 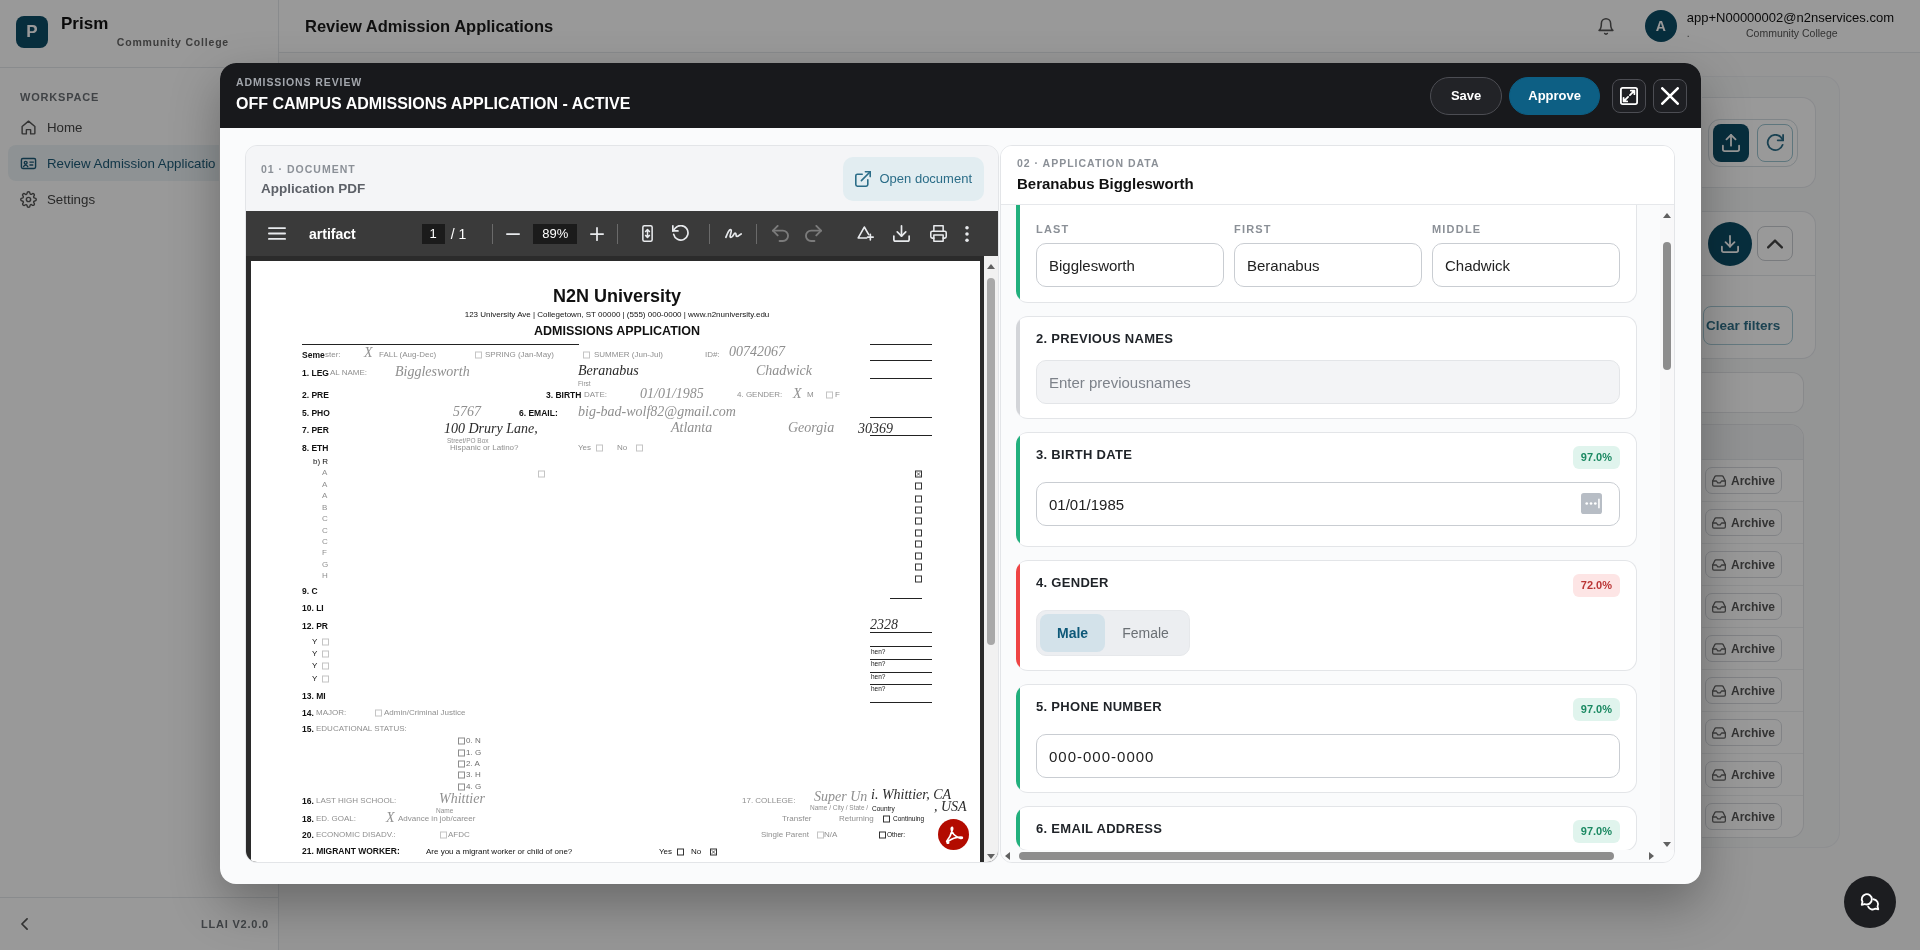 What do you see at coordinates (875, 429) in the screenshot?
I see `handwritten-entry: 30369` at bounding box center [875, 429].